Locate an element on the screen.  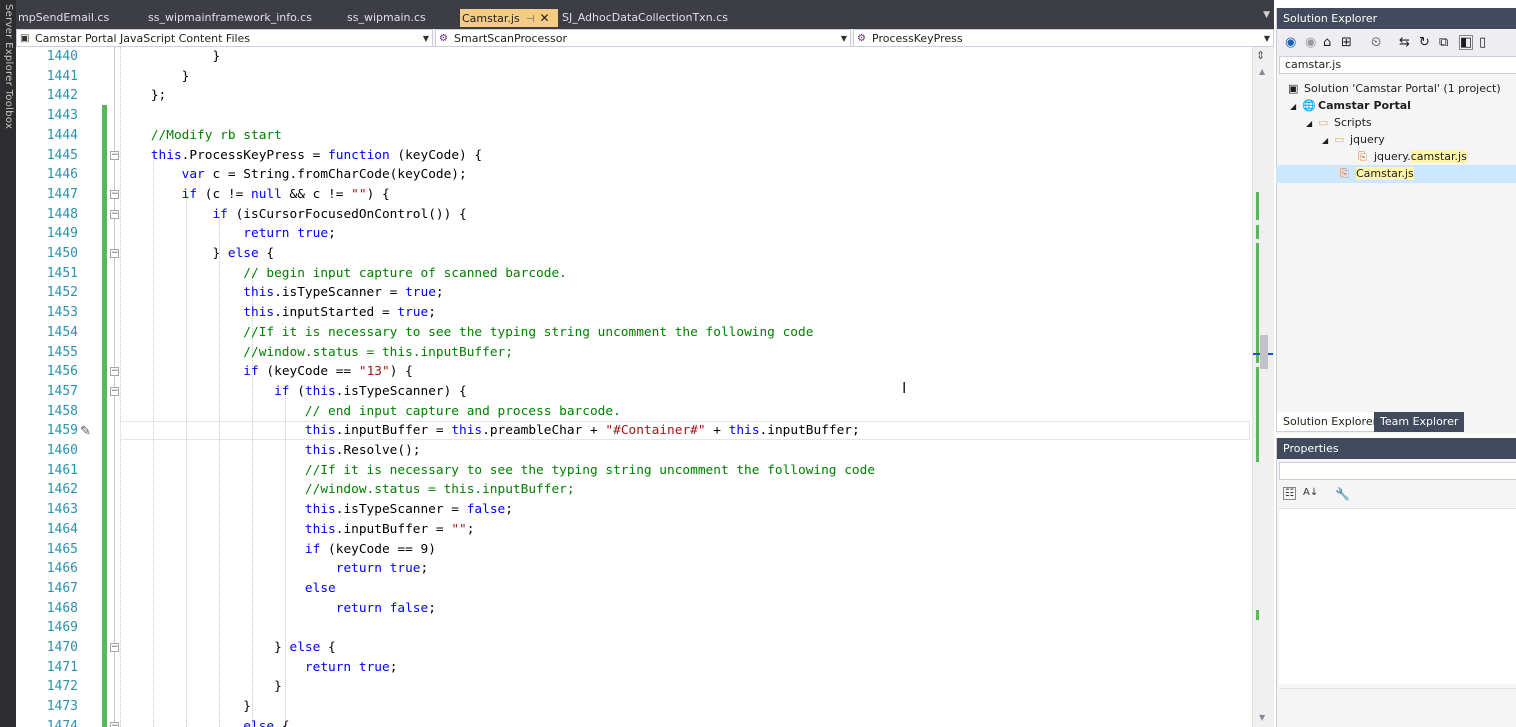
sync-icon: ⇆ is located at coordinates (1404, 42).